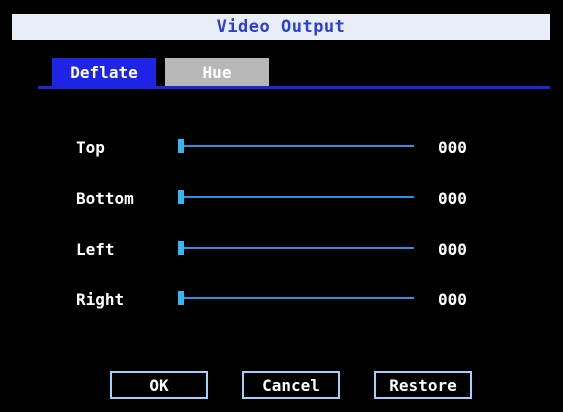 The image size is (563, 412). Describe the element at coordinates (452, 299) in the screenshot. I see `right-value: 000` at that location.